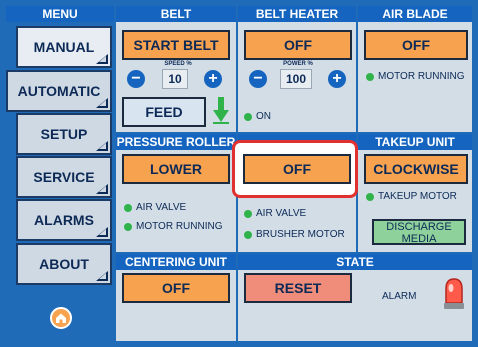 This screenshot has width=478, height=347. I want to click on start-belt-button: START BELT, so click(176, 45).